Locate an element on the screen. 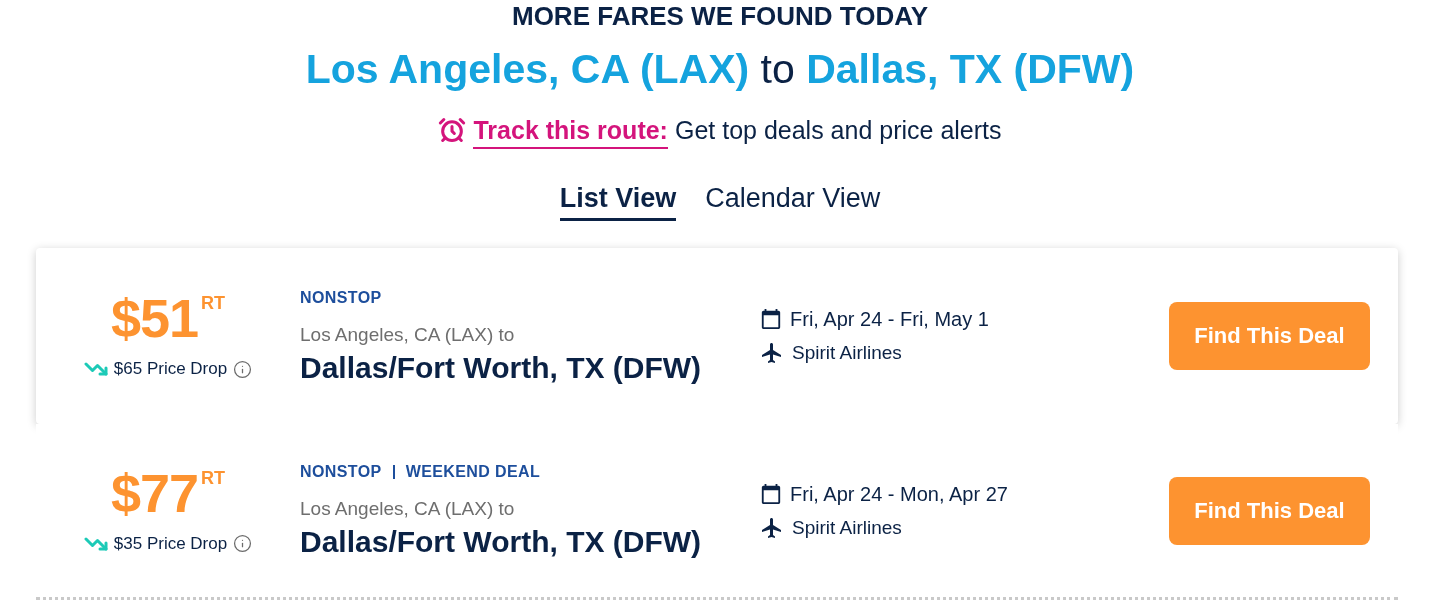 The height and width of the screenshot is (609, 1440). tag-label: WEEKEND DEAL is located at coordinates (473, 472).